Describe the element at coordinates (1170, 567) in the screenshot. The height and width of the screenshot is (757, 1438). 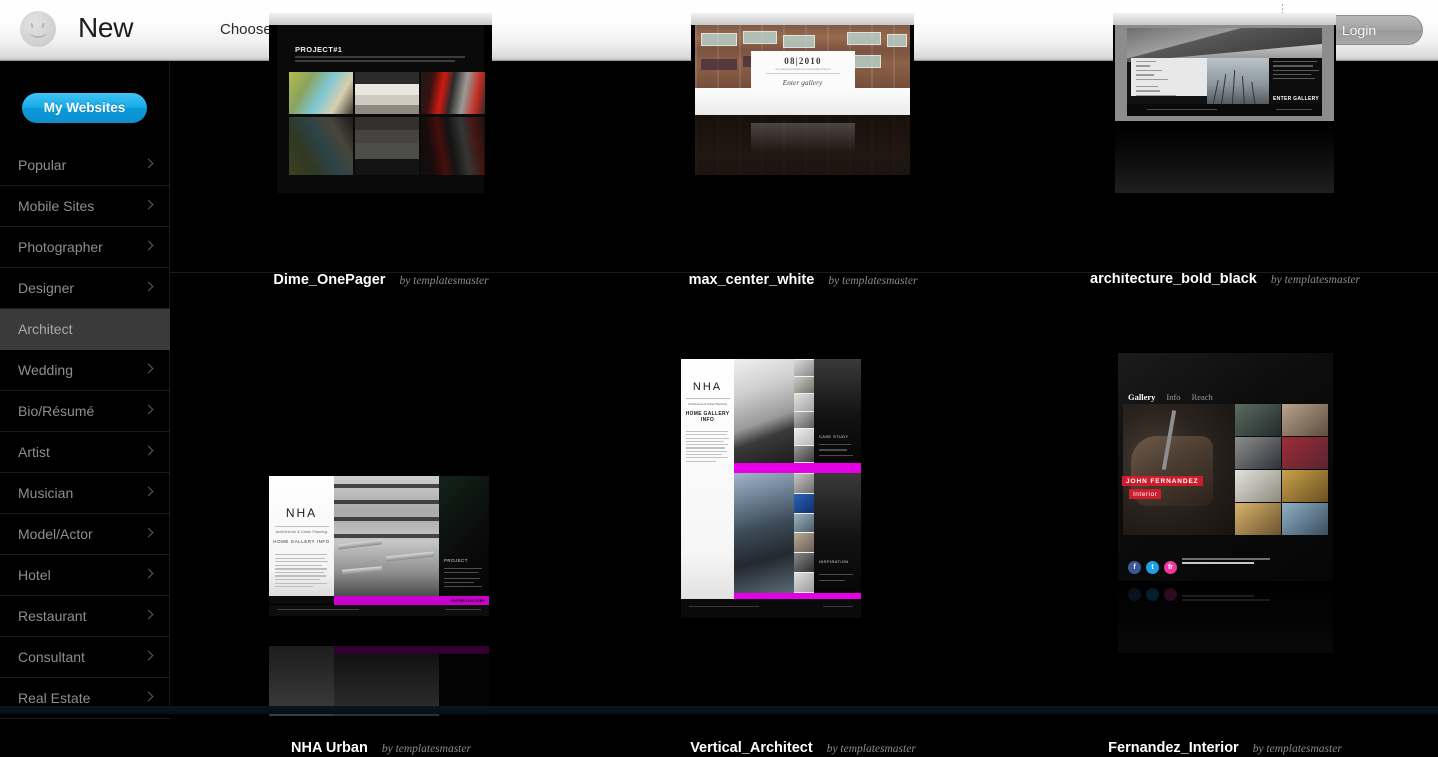
I see `flickr-icon: fr` at that location.